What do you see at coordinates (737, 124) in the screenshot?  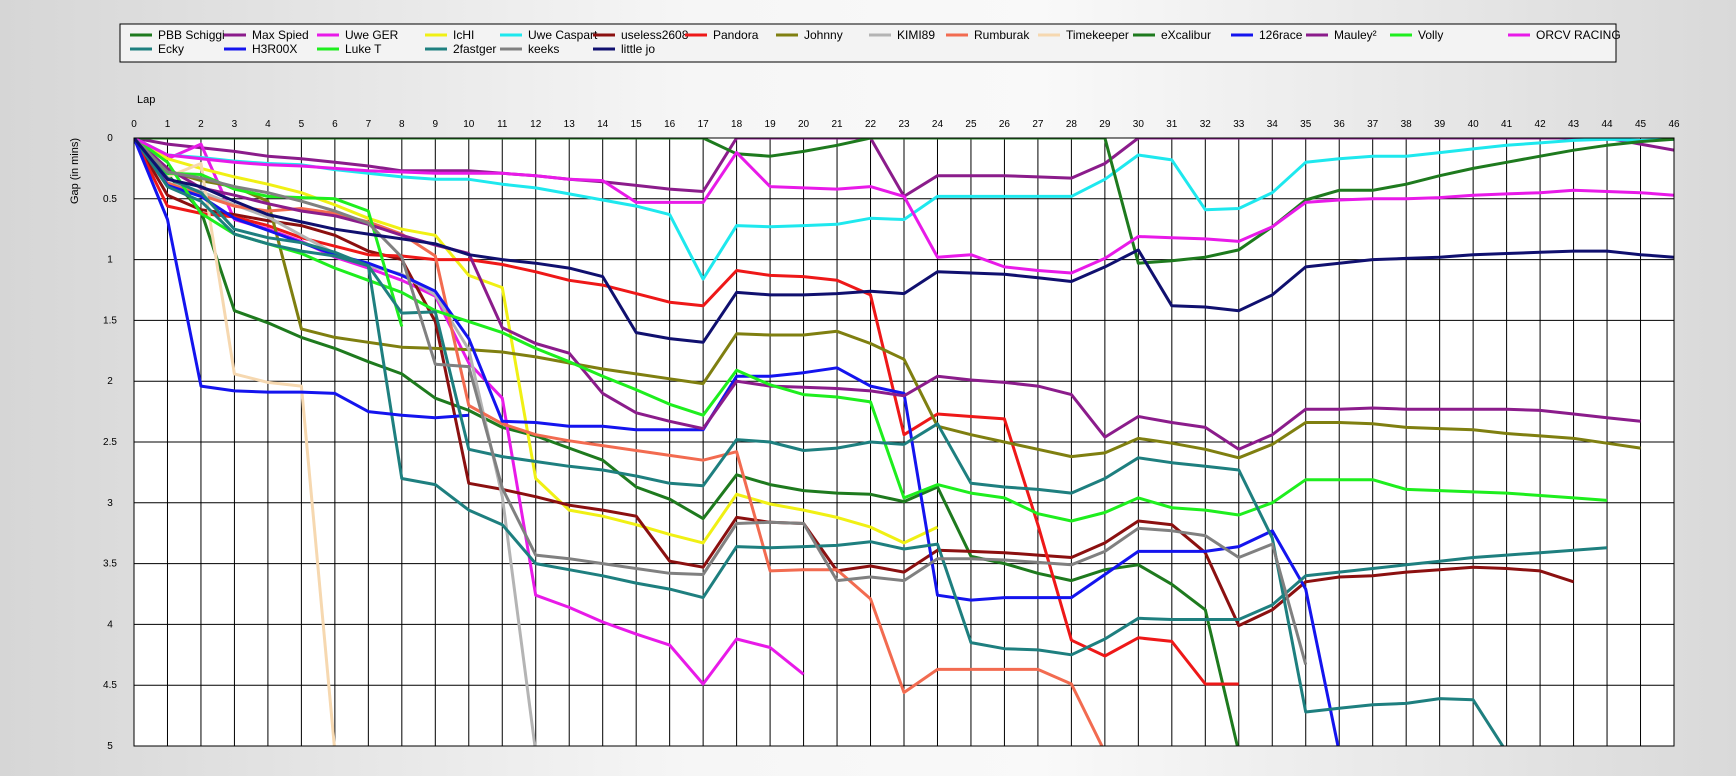 I see `x-tick-label: 18` at bounding box center [737, 124].